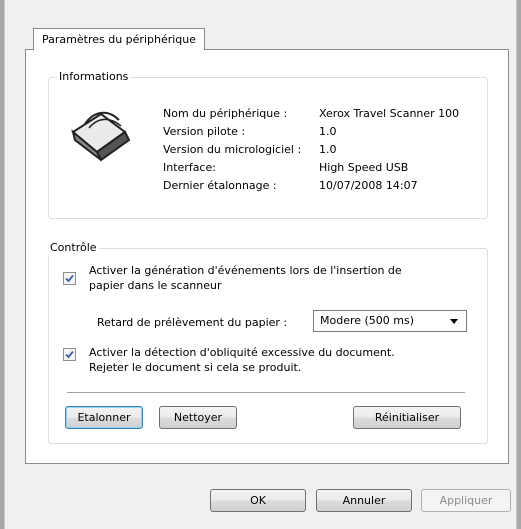 The width and height of the screenshot is (521, 529). I want to click on info-value-interface: High Speed USB, so click(364, 167).